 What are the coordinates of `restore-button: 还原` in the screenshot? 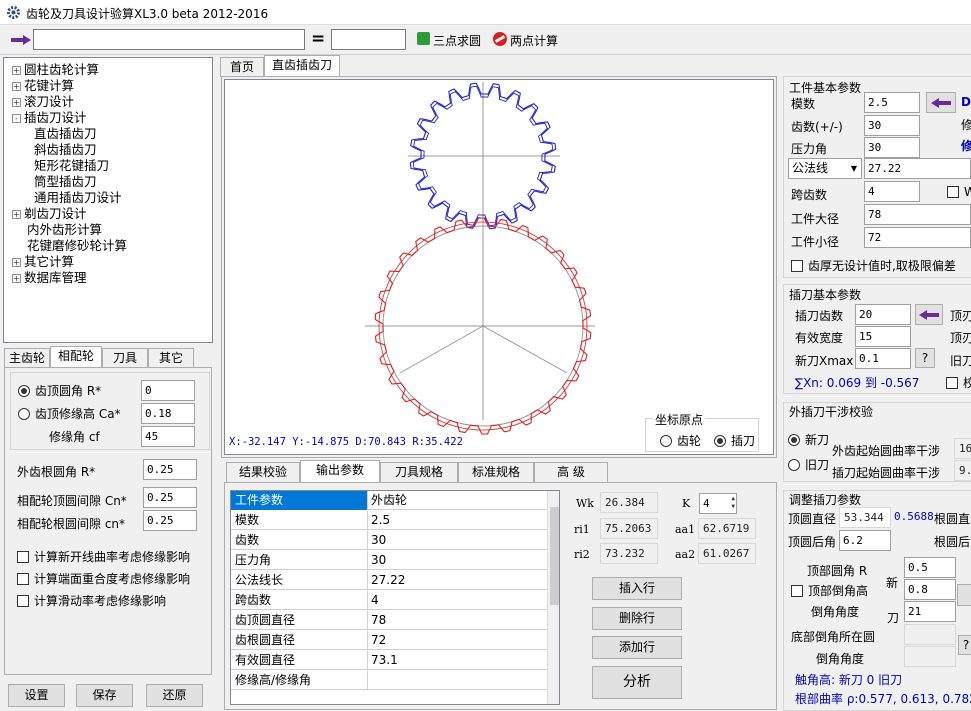 It's located at (174, 695).